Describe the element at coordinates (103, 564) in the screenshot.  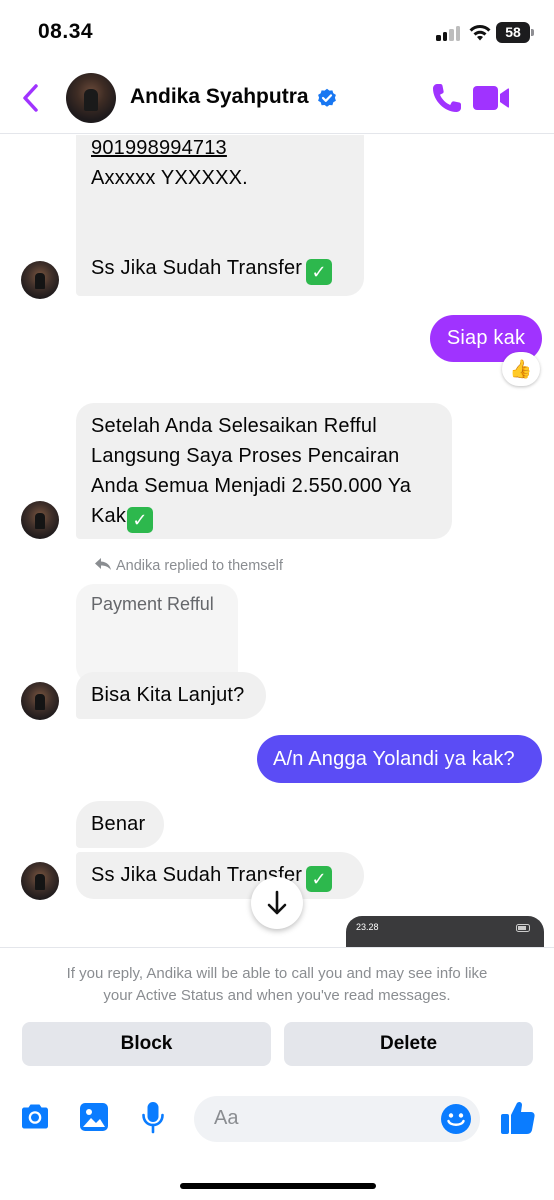
I see `reply-arrow-icon` at that location.